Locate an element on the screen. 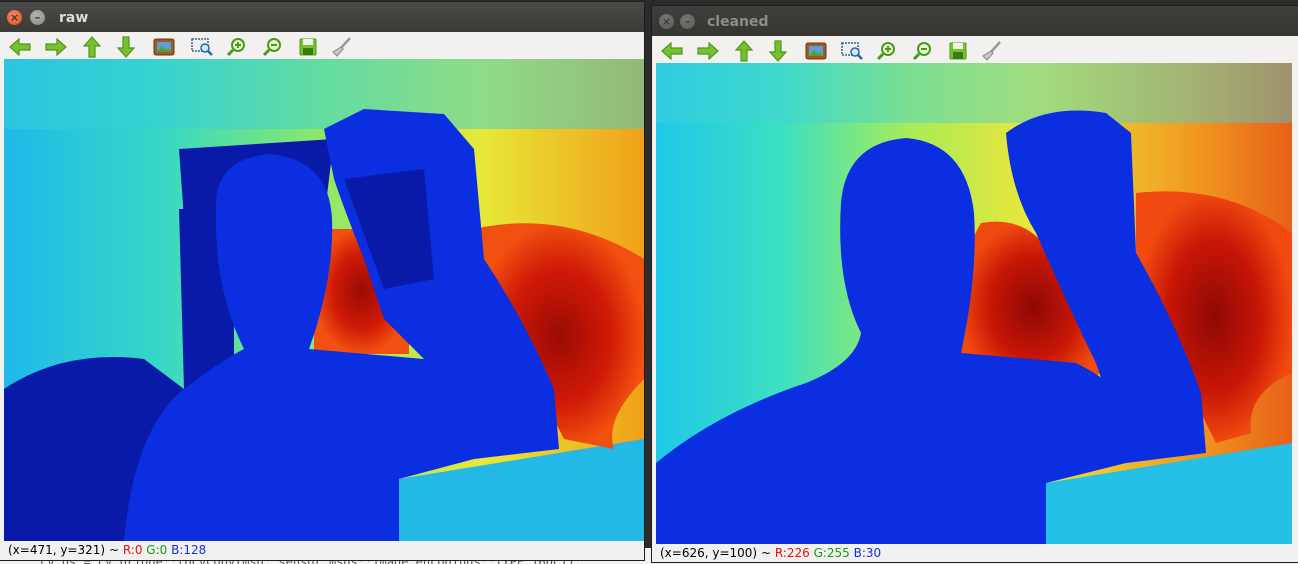 The height and width of the screenshot is (564, 1298). window-title: cleaned is located at coordinates (738, 22).